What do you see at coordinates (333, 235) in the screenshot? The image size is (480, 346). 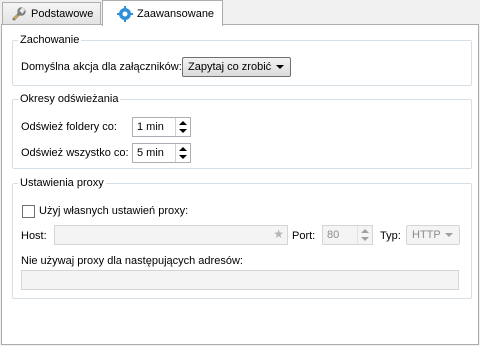 I see `proxy-port-value: 80` at bounding box center [333, 235].